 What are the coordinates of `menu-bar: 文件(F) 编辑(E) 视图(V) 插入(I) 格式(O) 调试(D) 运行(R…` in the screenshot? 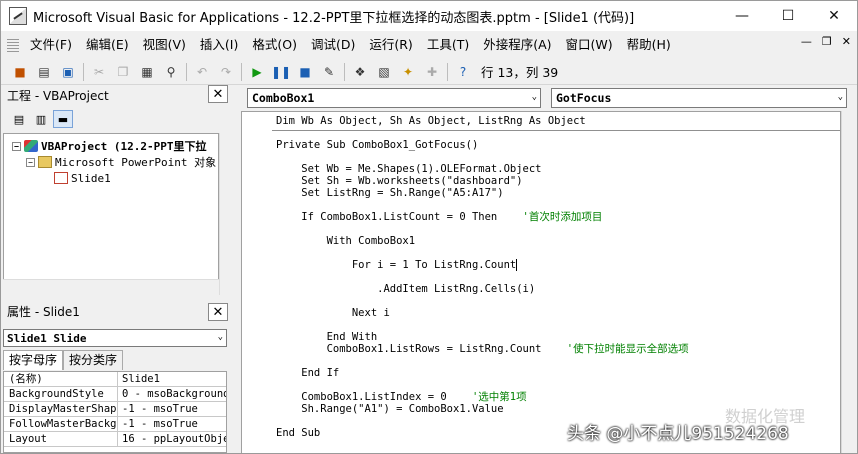 It's located at (429, 45).